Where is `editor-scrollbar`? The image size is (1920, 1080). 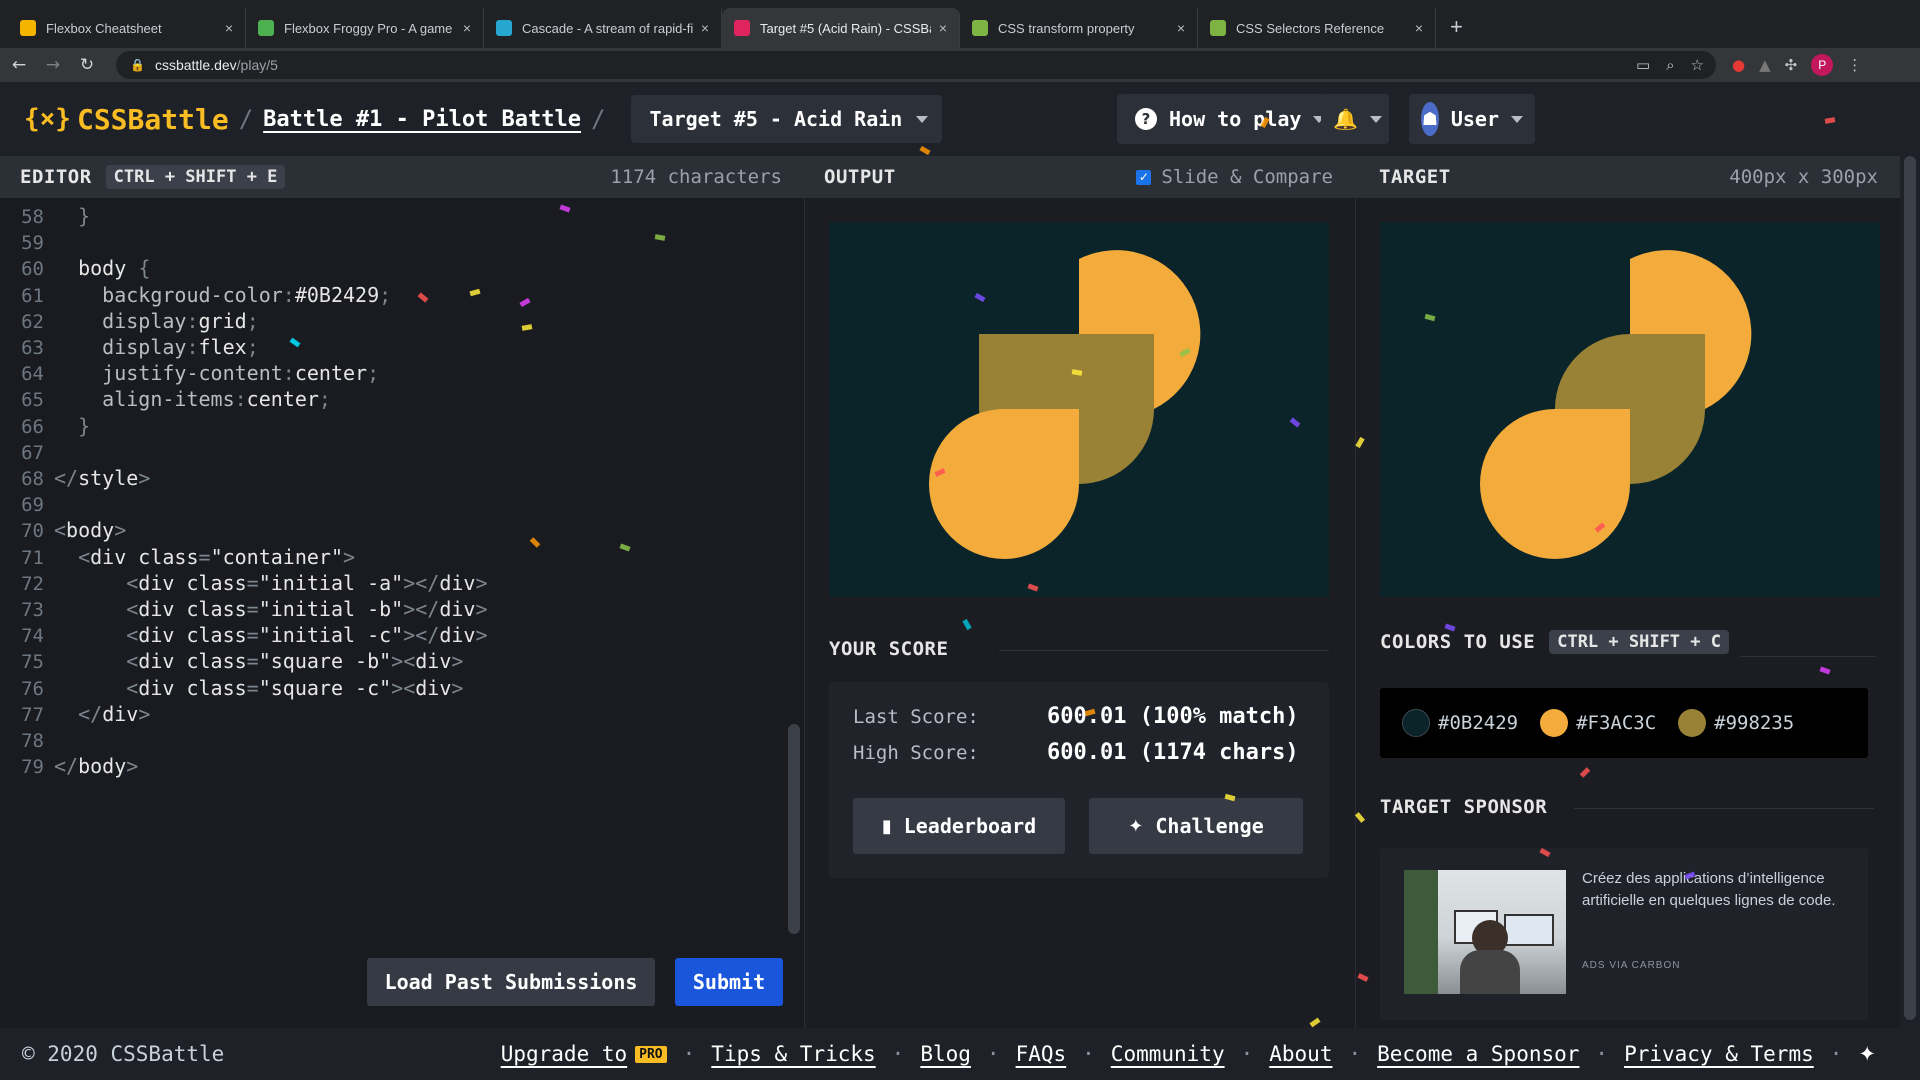 editor-scrollbar is located at coordinates (794, 829).